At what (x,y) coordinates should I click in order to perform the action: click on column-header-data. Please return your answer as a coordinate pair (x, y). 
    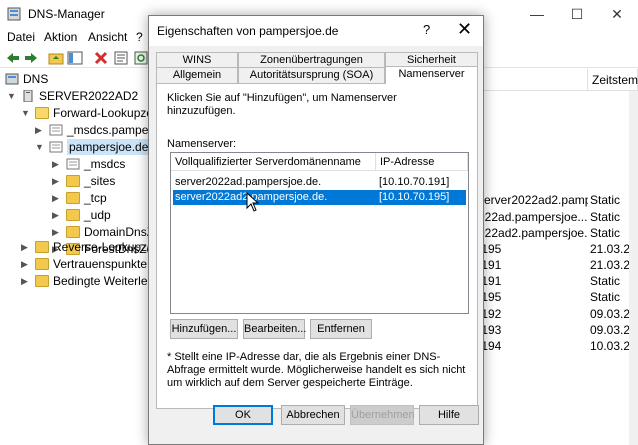
    Looking at the image, I should click on (533, 80).